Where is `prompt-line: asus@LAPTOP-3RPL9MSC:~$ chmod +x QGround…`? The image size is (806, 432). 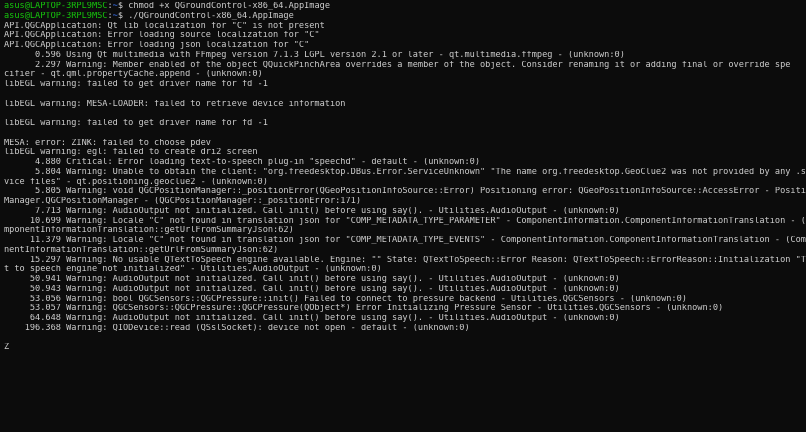
prompt-line: asus@LAPTOP-3RPL9MSC:~$ chmod +x QGround… is located at coordinates (405, 7).